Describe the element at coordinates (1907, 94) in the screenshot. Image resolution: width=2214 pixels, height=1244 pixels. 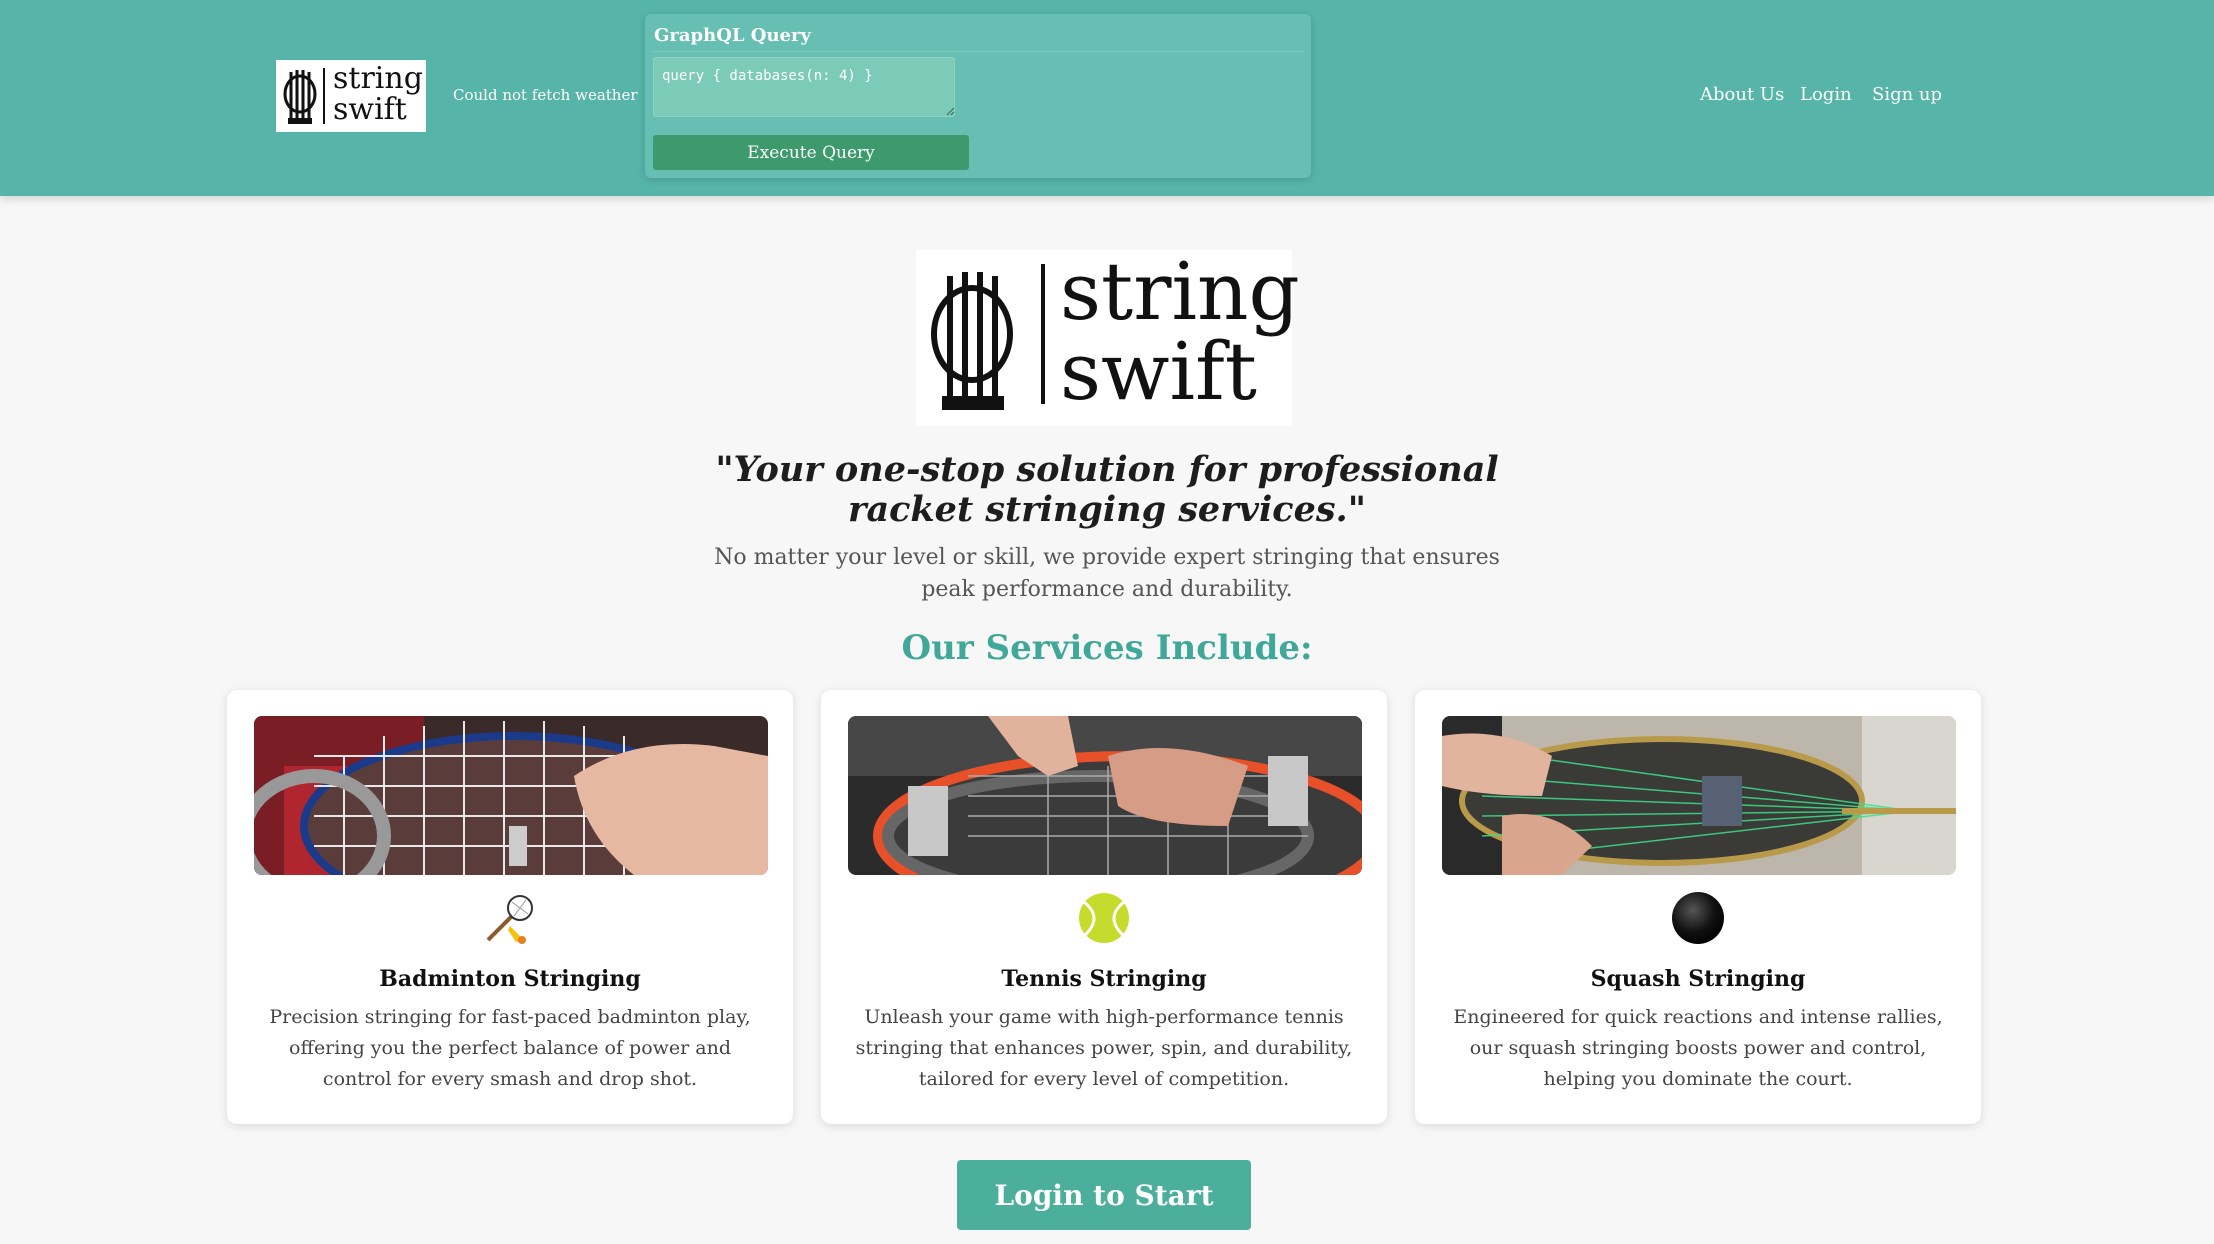
I see `nav-sign-up: Sign up` at that location.